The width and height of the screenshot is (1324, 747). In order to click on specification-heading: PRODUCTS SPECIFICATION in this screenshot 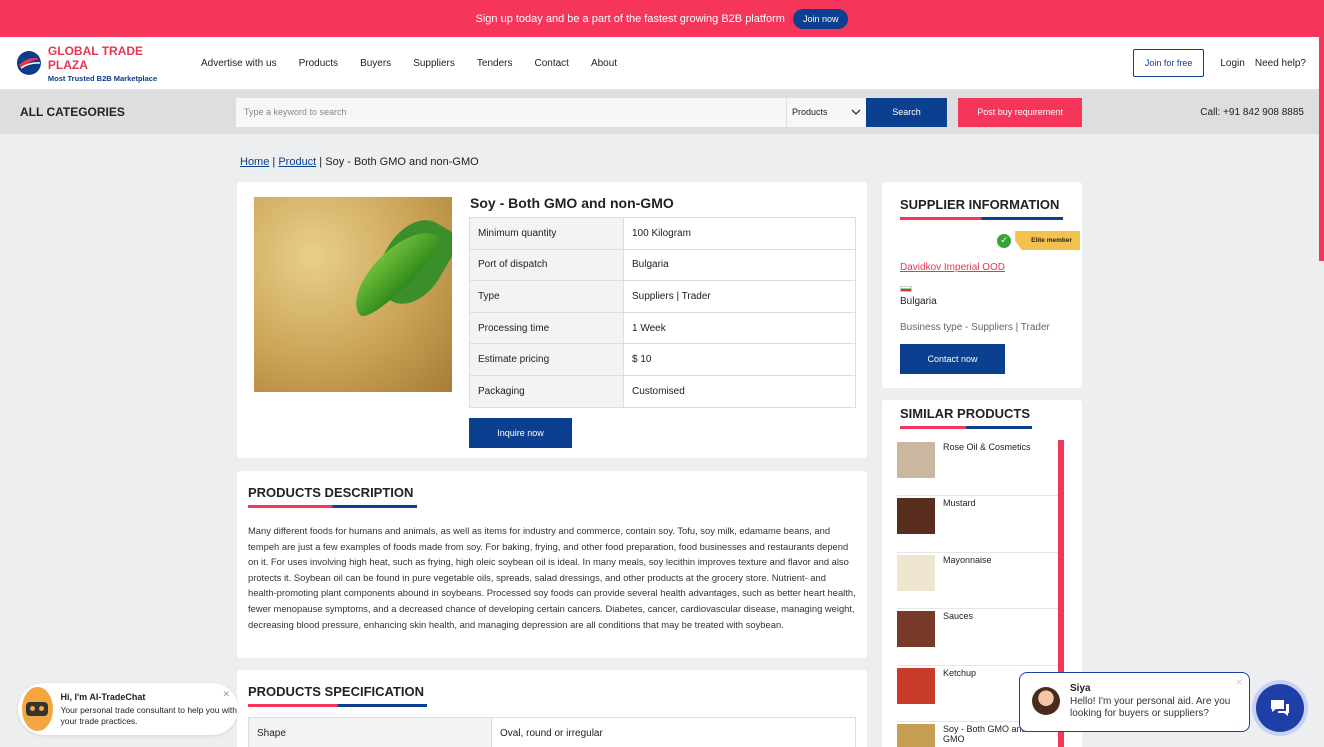, I will do `click(336, 691)`.